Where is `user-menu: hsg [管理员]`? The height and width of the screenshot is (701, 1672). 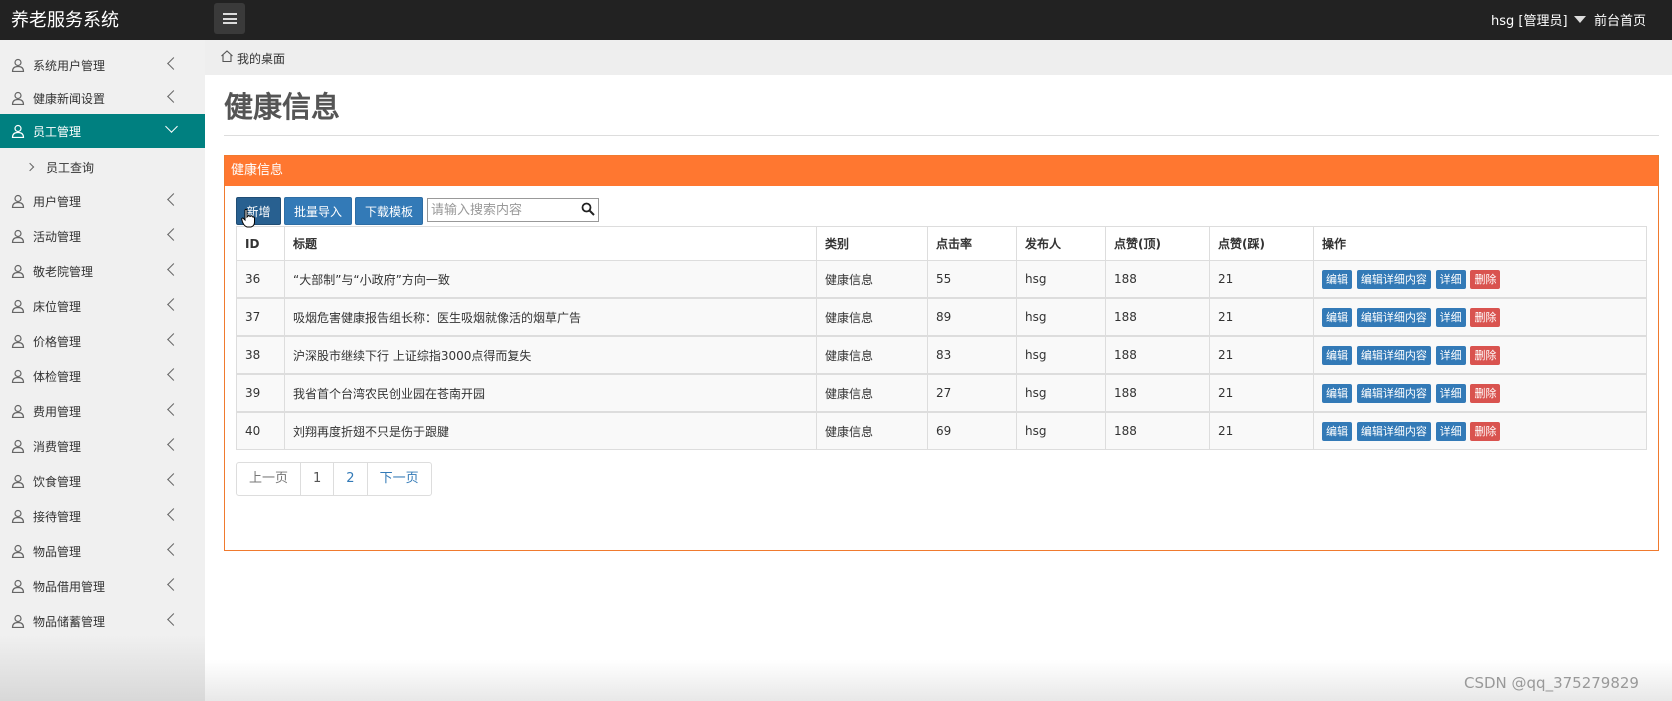
user-menu: hsg [管理员] is located at coordinates (1538, 19).